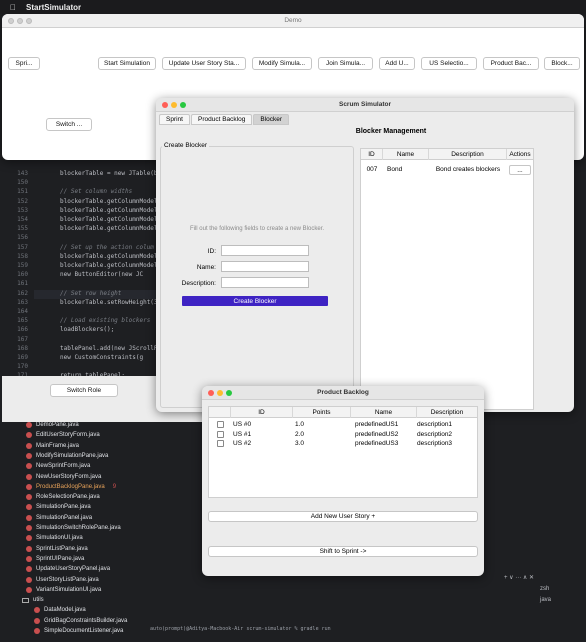  Describe the element at coordinates (101, 358) in the screenshot. I see `code-line: new CustomConstraints(g` at that location.